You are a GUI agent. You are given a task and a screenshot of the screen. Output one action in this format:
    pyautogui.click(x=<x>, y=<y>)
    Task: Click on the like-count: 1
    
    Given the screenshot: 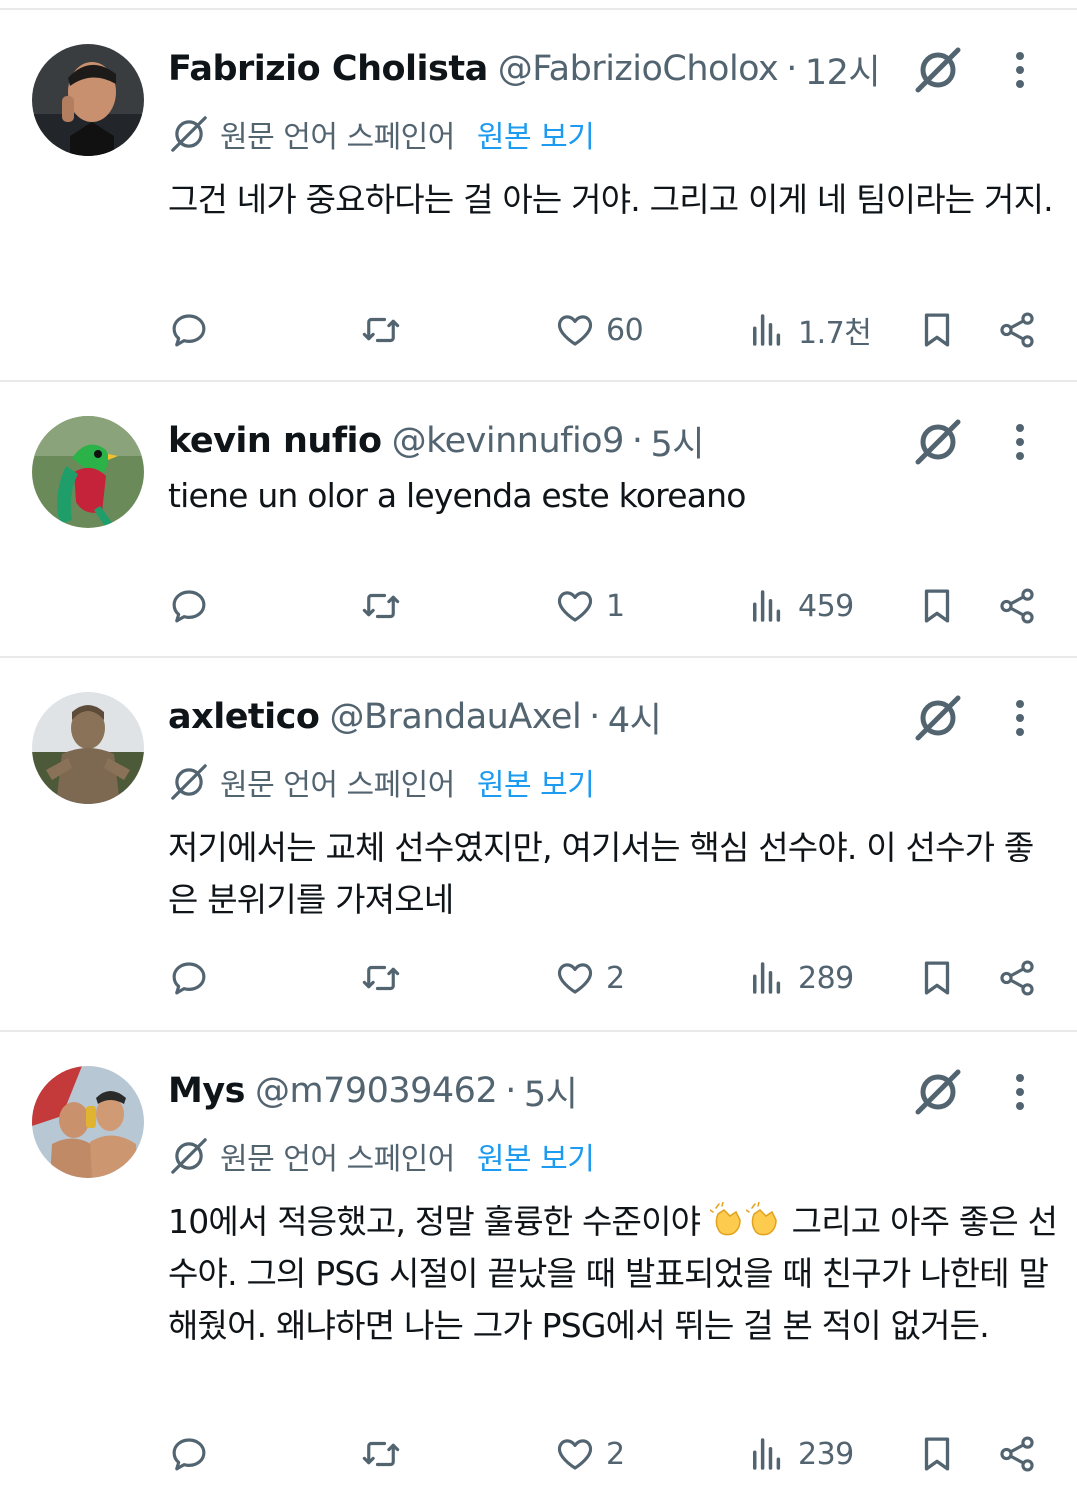 What is the action you would take?
    pyautogui.click(x=615, y=606)
    